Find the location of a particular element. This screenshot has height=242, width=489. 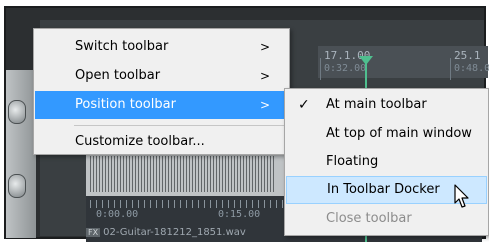

menu-item-switch-toolbar: Switch toolbar > is located at coordinates (161, 47).